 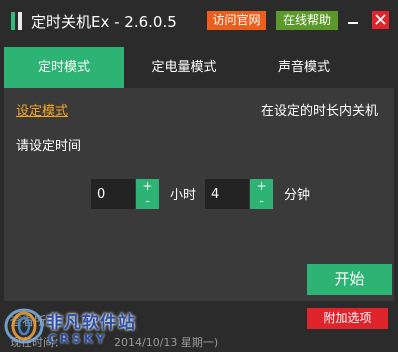 I want to click on hours-increment-button: +, so click(x=147, y=186).